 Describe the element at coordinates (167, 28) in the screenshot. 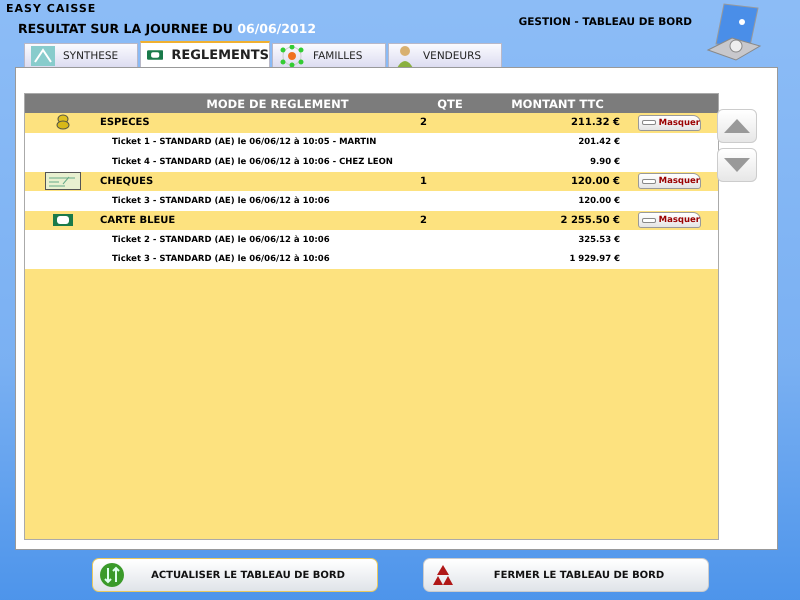

I see `report-title: RESULTAT SUR LA JOURNEE DU 06/06/2012` at that location.